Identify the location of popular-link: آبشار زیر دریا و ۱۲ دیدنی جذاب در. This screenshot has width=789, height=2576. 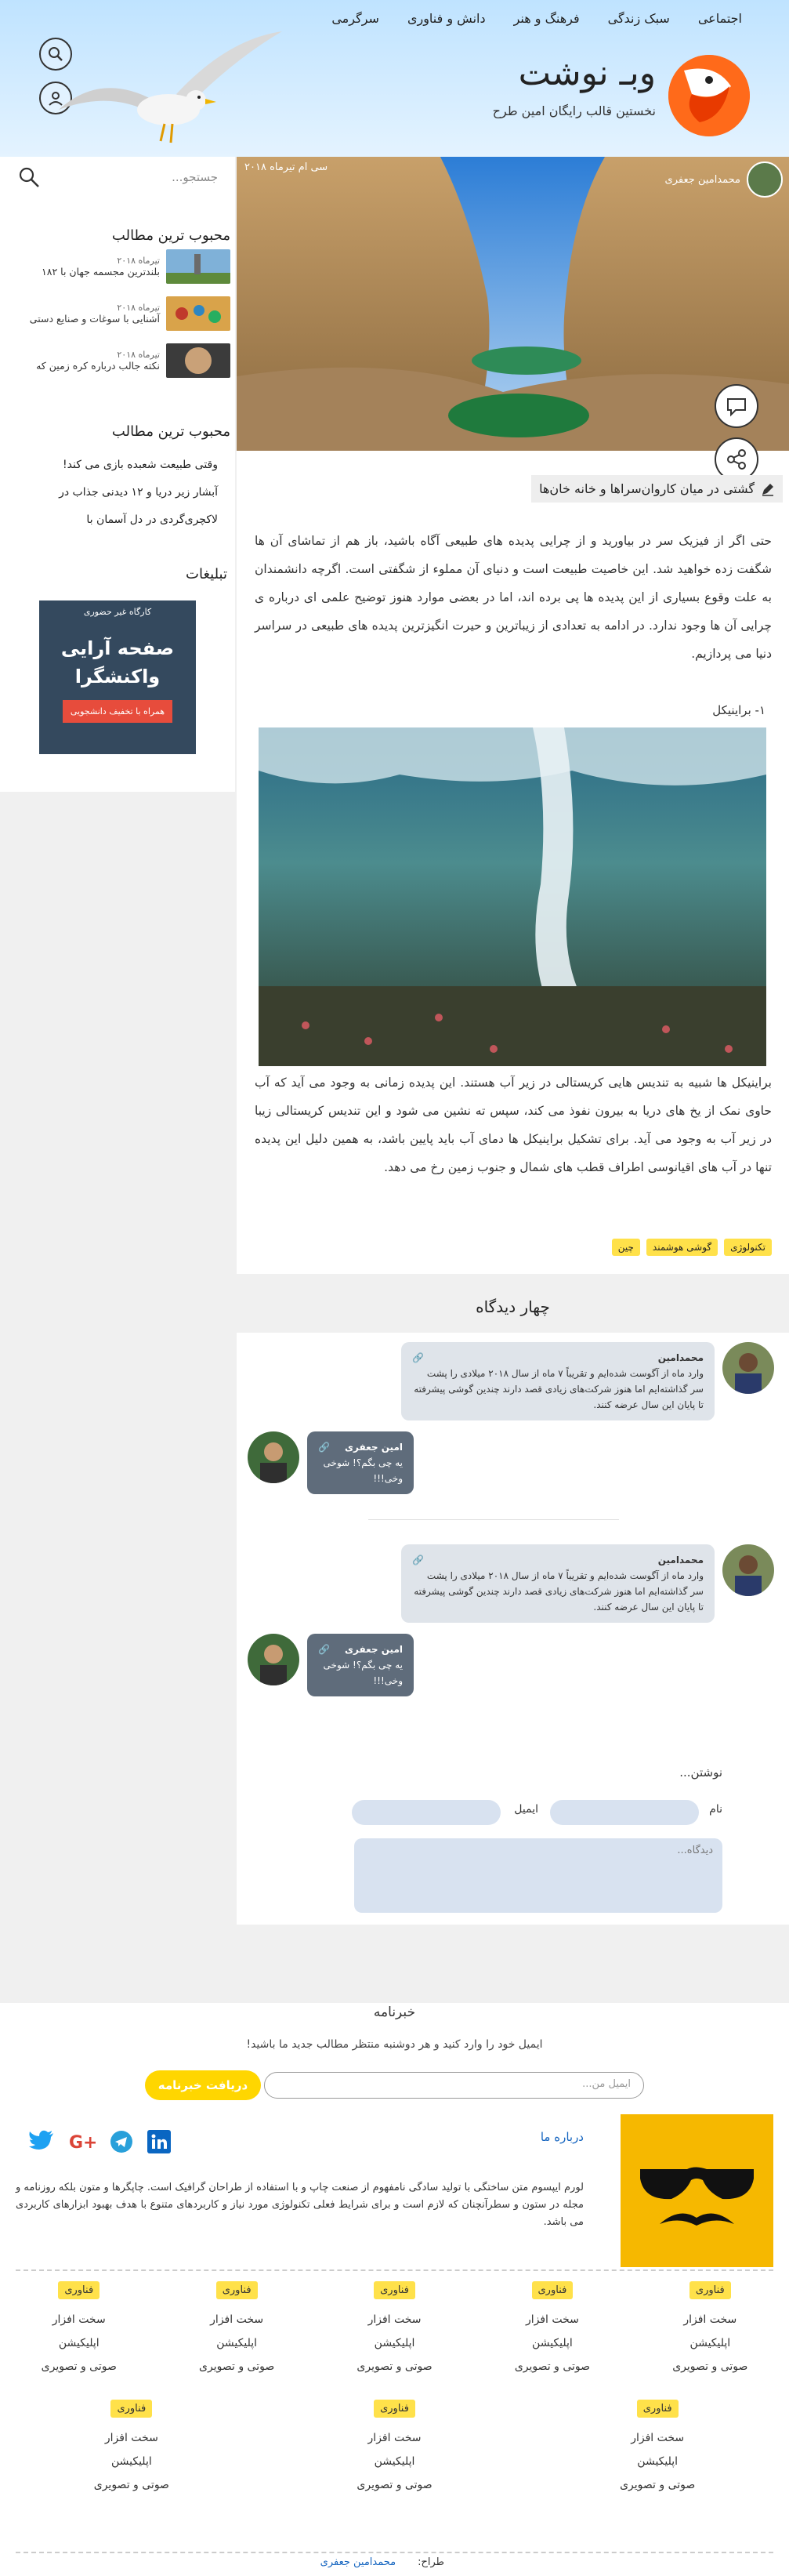
(138, 492).